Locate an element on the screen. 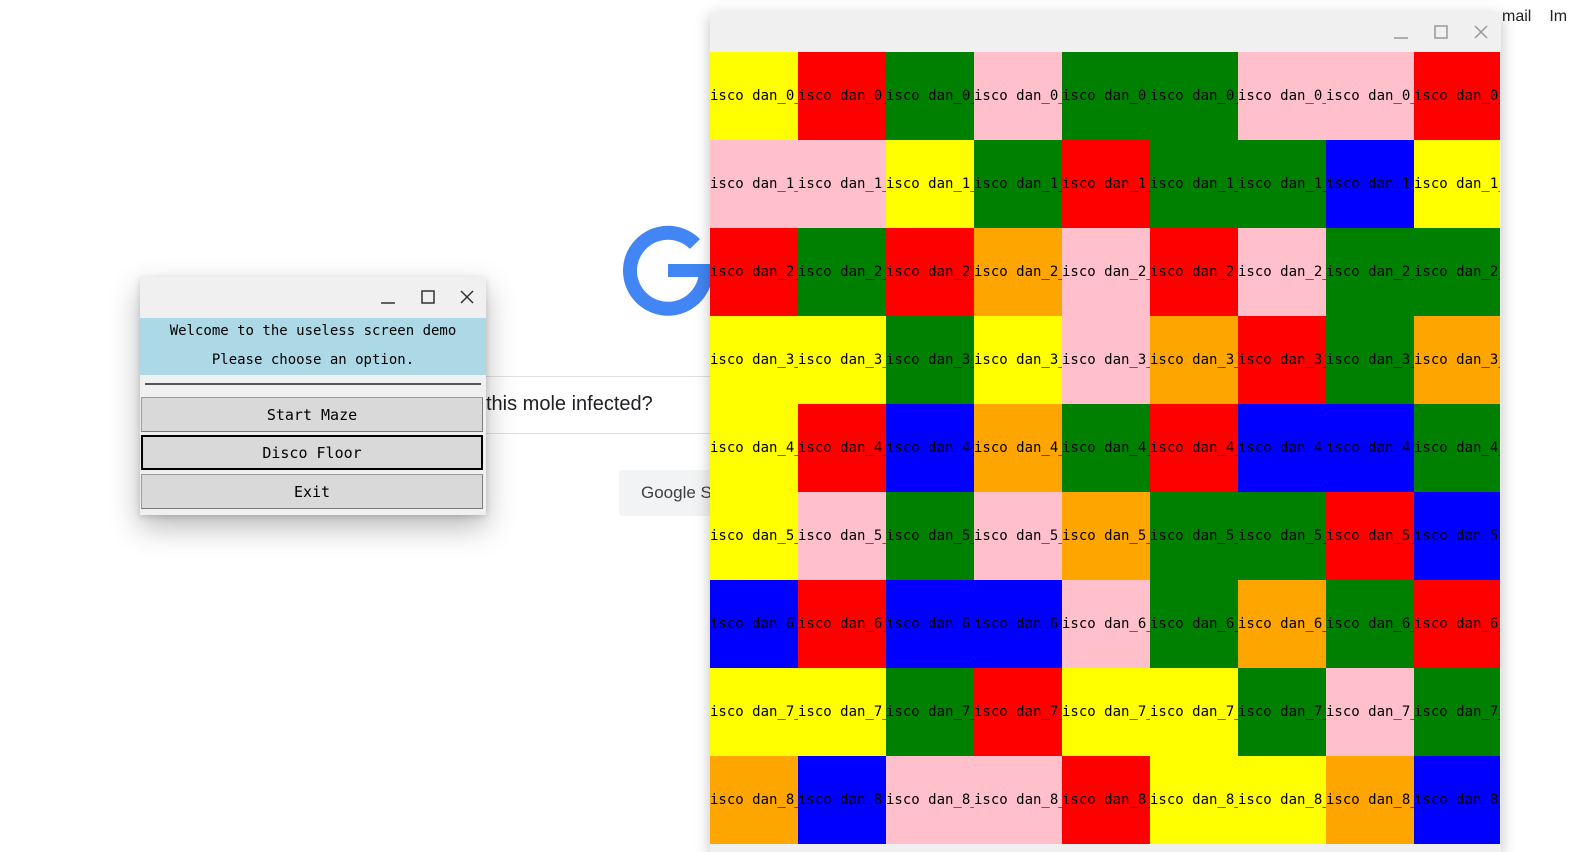 The width and height of the screenshot is (1571, 852). start-maze-button: Start Maze is located at coordinates (312, 414).